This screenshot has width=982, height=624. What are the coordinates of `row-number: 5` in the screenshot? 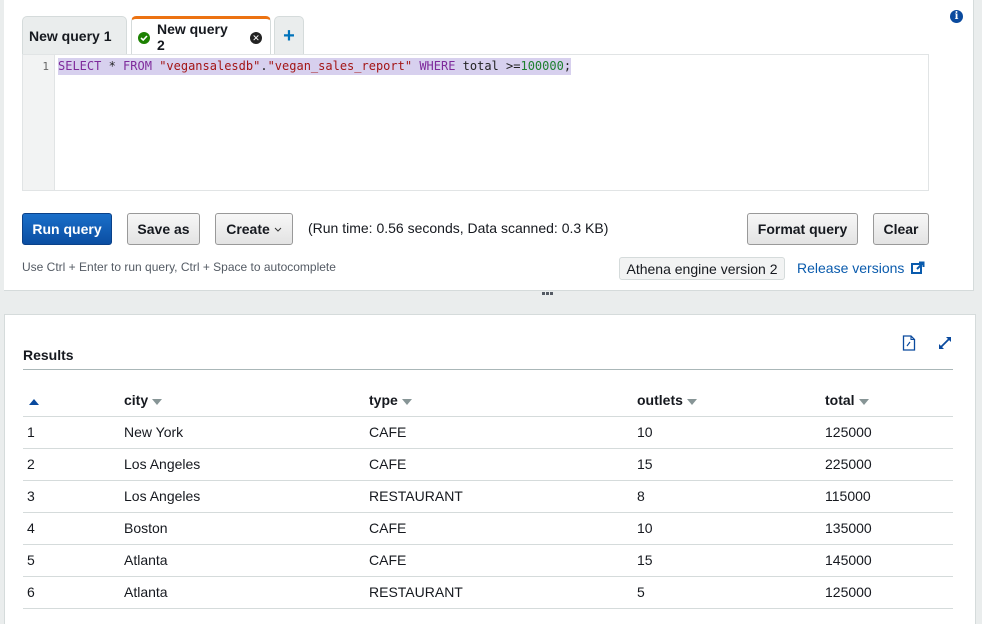 It's located at (71, 560).